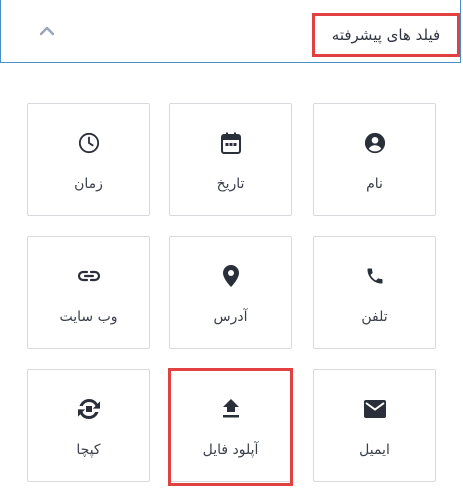 Image resolution: width=463 pixels, height=500 pixels. What do you see at coordinates (230, 276) in the screenshot?
I see `location-pin-icon` at bounding box center [230, 276].